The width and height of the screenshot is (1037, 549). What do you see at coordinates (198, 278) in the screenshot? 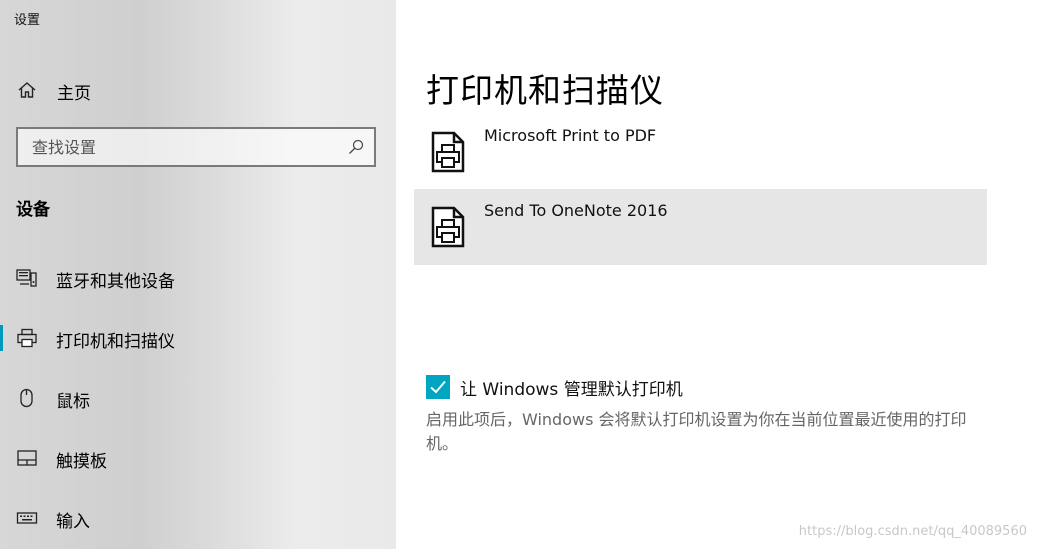
I see `sidebar-item-bluetooth: 蓝牙和其他设备` at bounding box center [198, 278].